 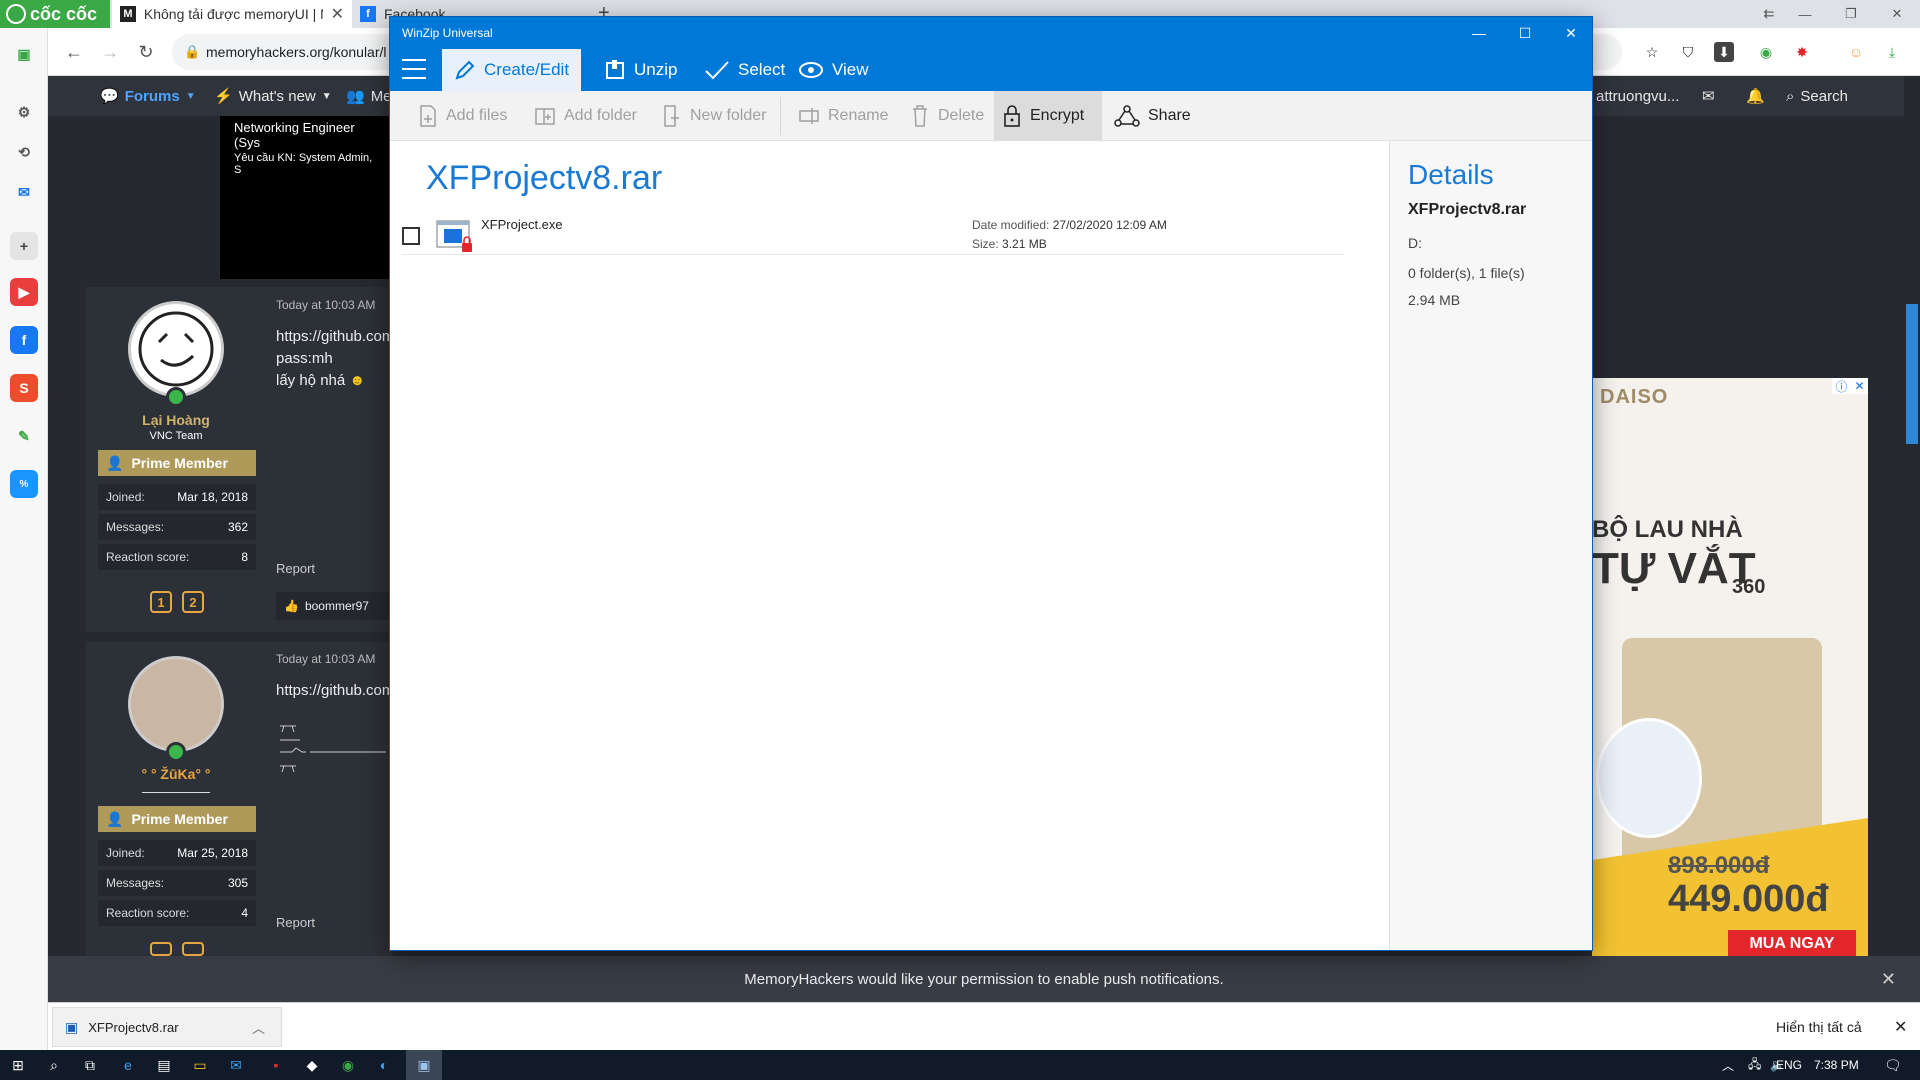 I want to click on input-language: ENG, so click(x=1789, y=1065).